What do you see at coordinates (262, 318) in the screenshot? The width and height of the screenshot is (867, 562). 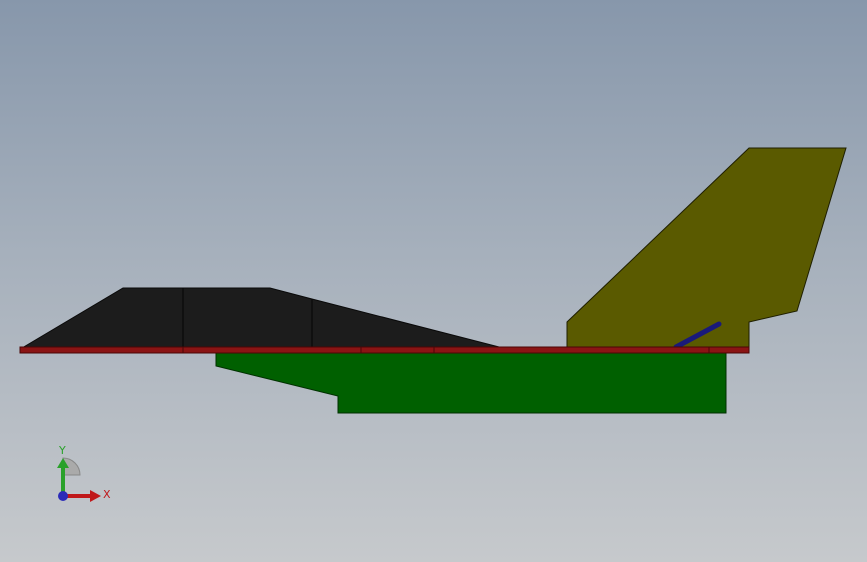 I see `canopy` at bounding box center [262, 318].